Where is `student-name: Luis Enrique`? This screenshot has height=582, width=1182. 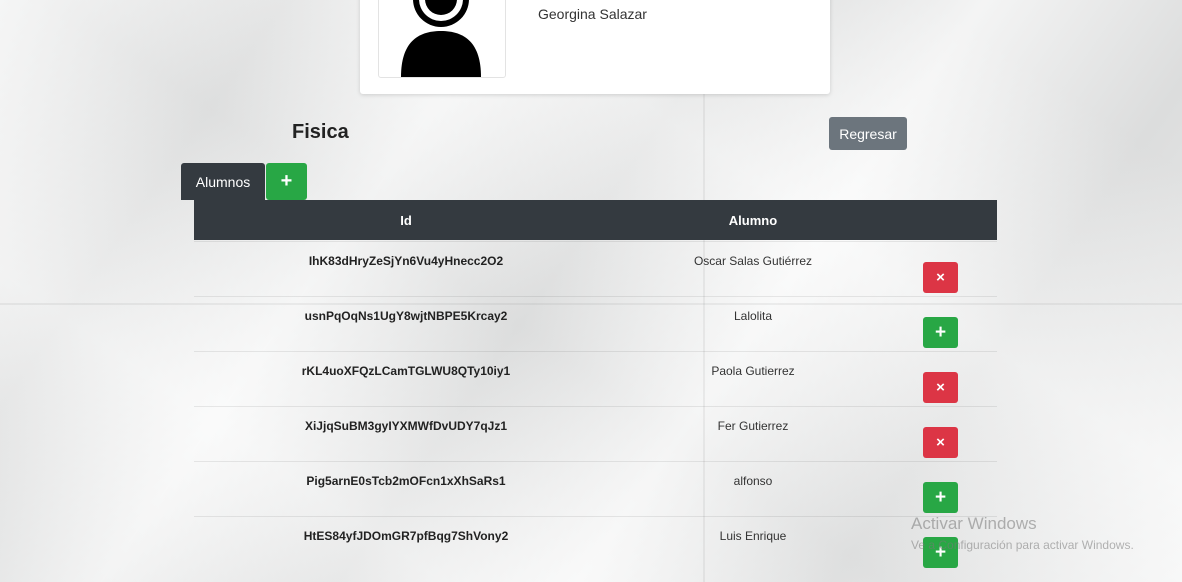
student-name: Luis Enrique is located at coordinates (753, 536).